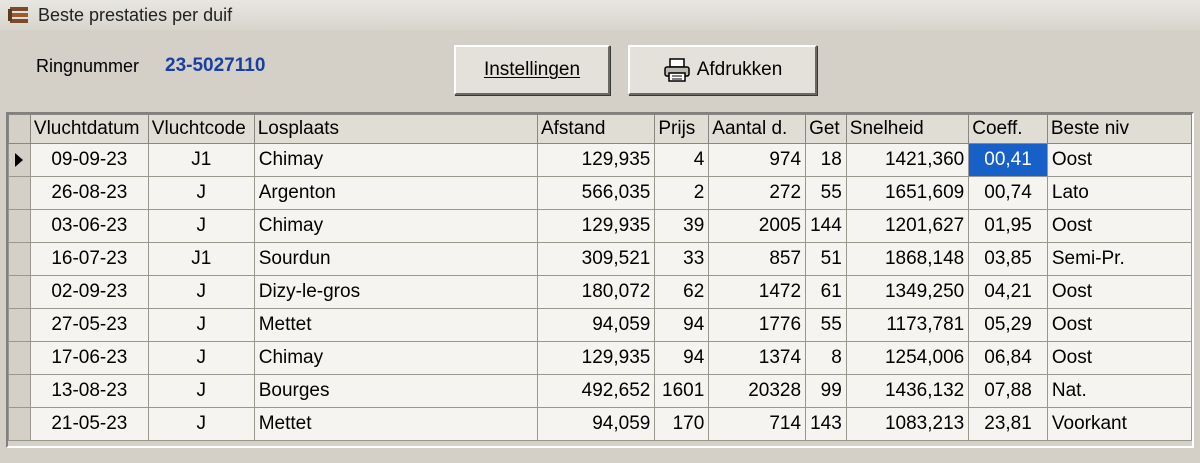  I want to click on settings-button: Instellingen, so click(532, 70).